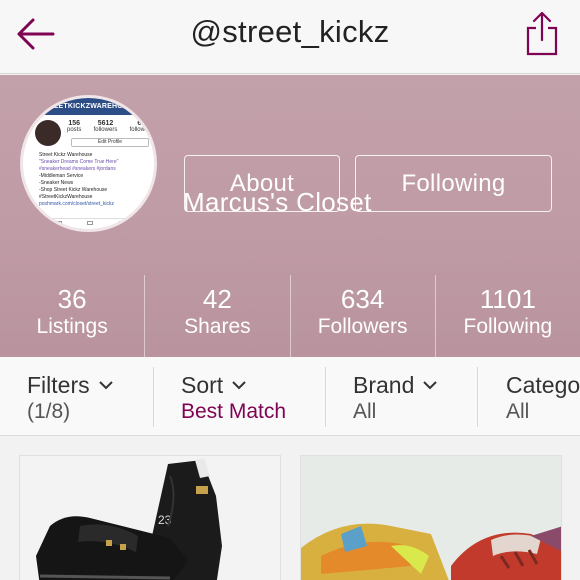 This screenshot has height=580, width=580. I want to click on top-bar: @street_kickz, so click(290, 37).